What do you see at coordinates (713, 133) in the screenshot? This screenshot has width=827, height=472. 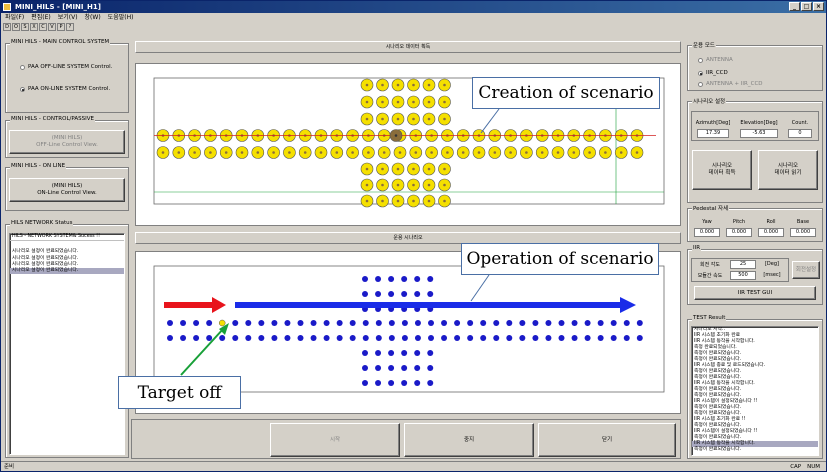 I see `azimuth-value: 17.39` at bounding box center [713, 133].